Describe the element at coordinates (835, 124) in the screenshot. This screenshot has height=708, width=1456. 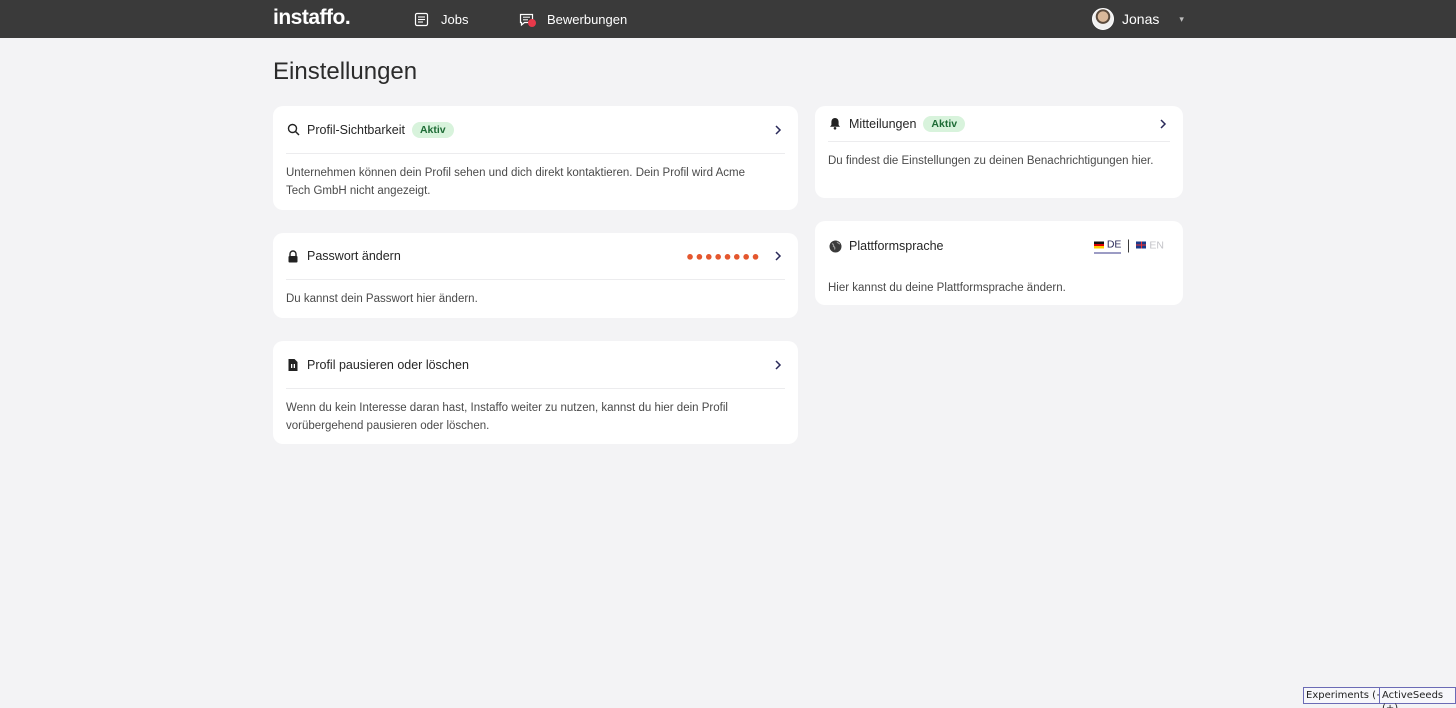
I see `bell-icon` at that location.